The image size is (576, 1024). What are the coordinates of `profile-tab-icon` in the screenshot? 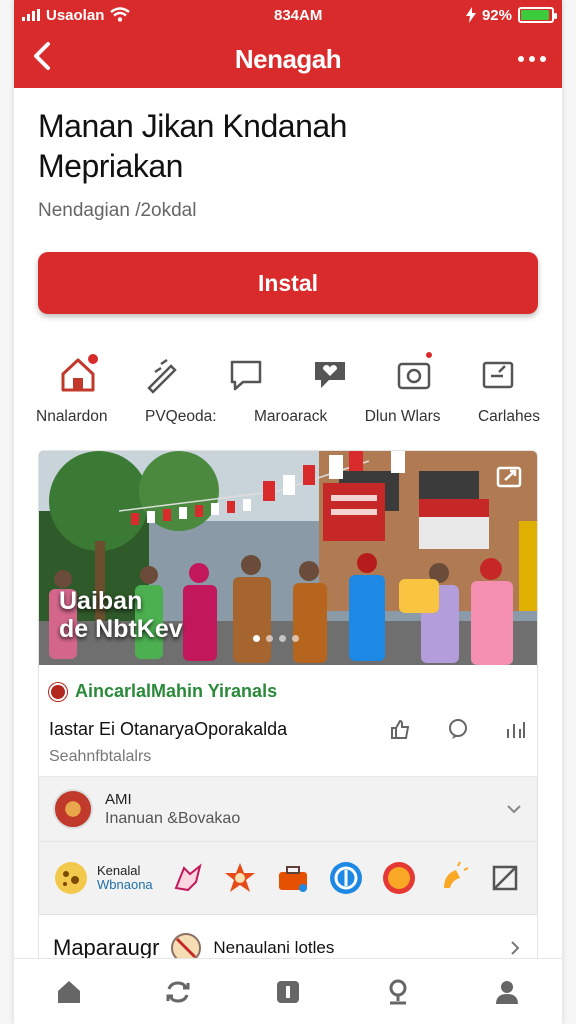 It's located at (507, 992).